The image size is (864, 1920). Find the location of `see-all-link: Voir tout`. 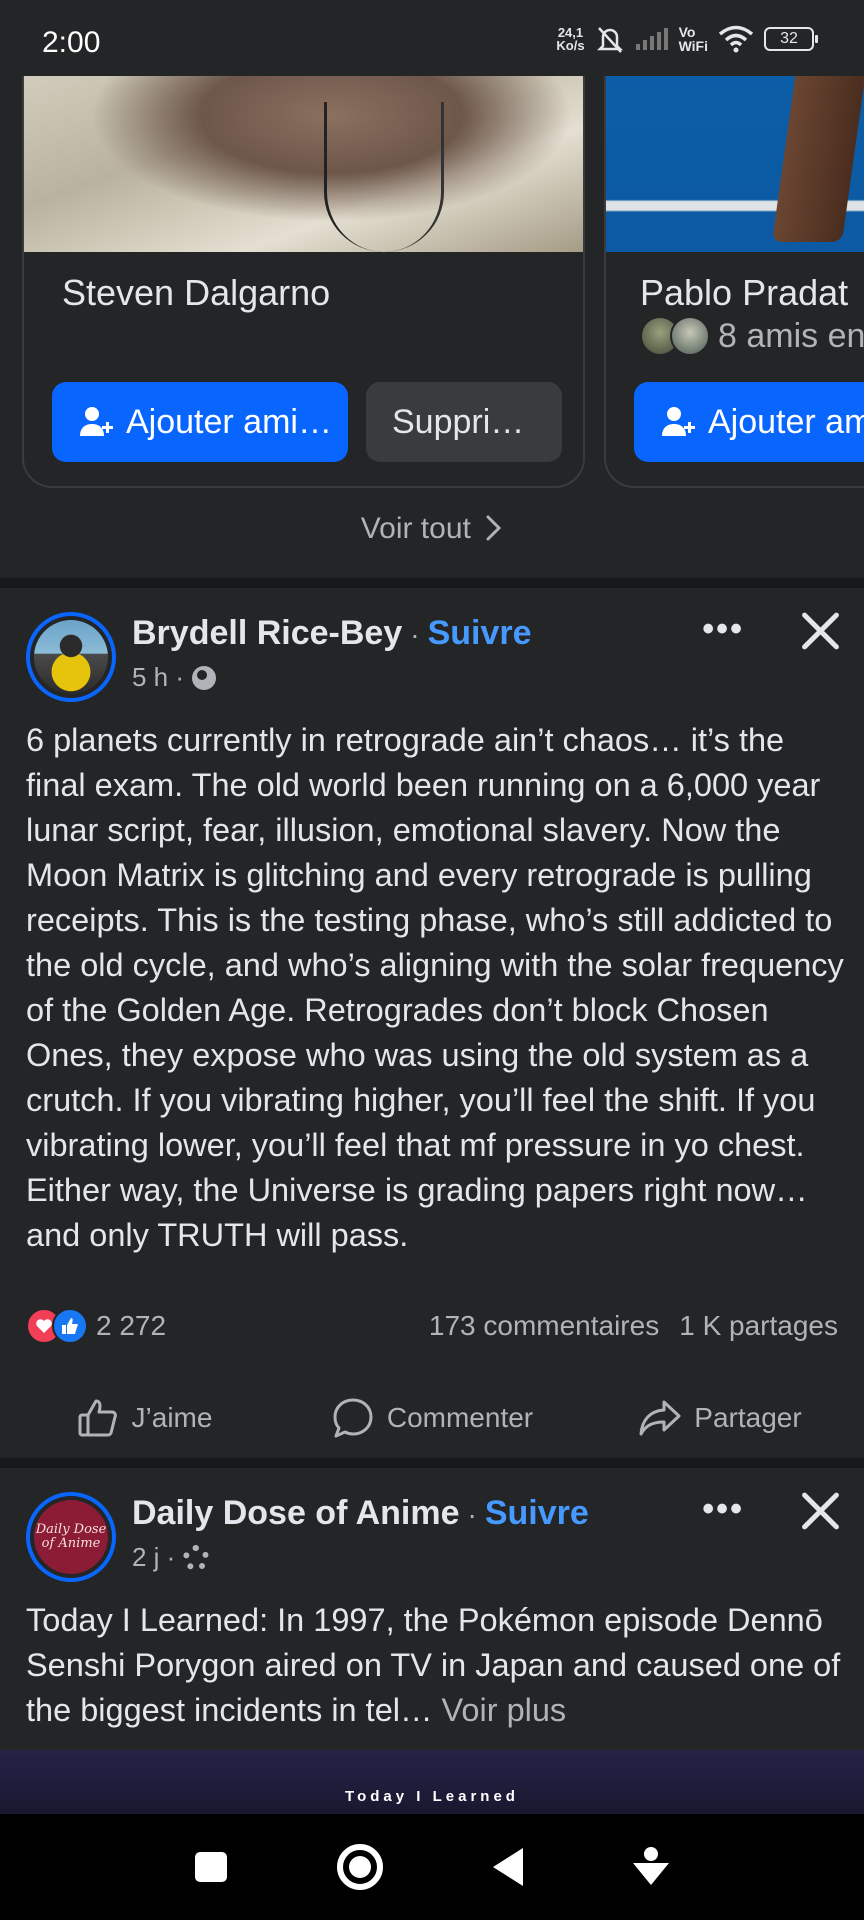

see-all-link: Voir tout is located at coordinates (432, 529).